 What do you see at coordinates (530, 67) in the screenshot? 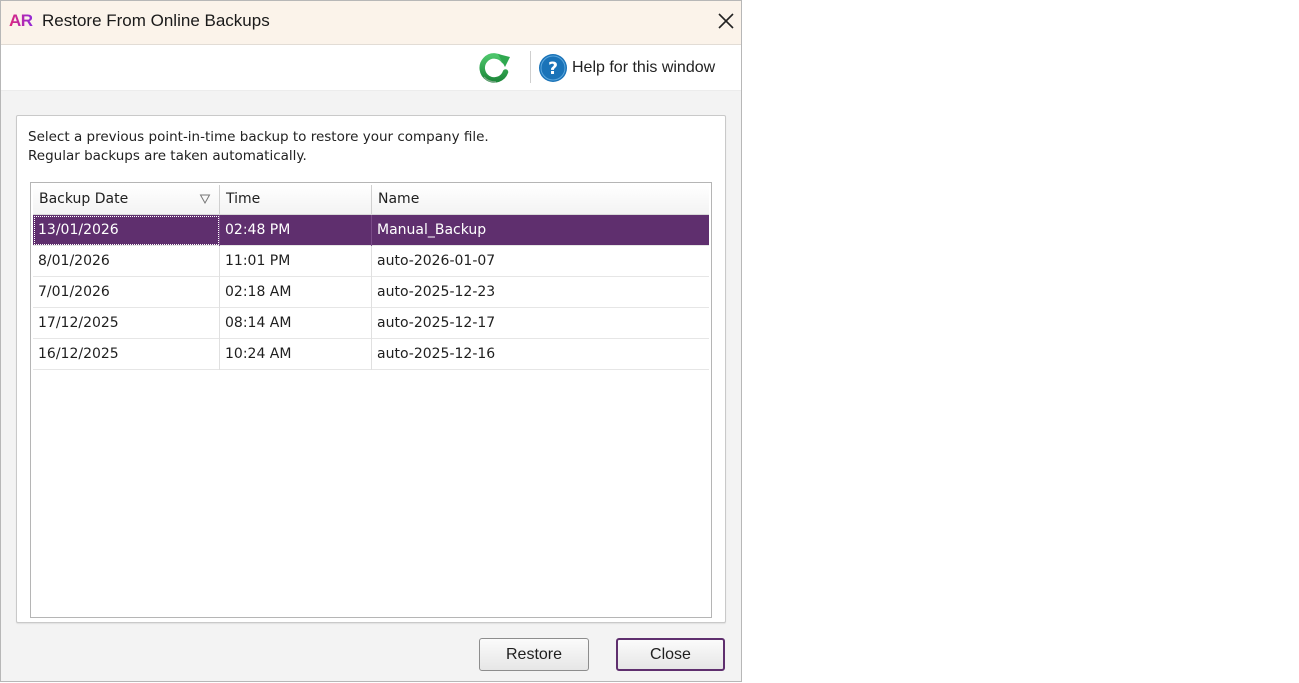
I see `toolbar-separator` at bounding box center [530, 67].